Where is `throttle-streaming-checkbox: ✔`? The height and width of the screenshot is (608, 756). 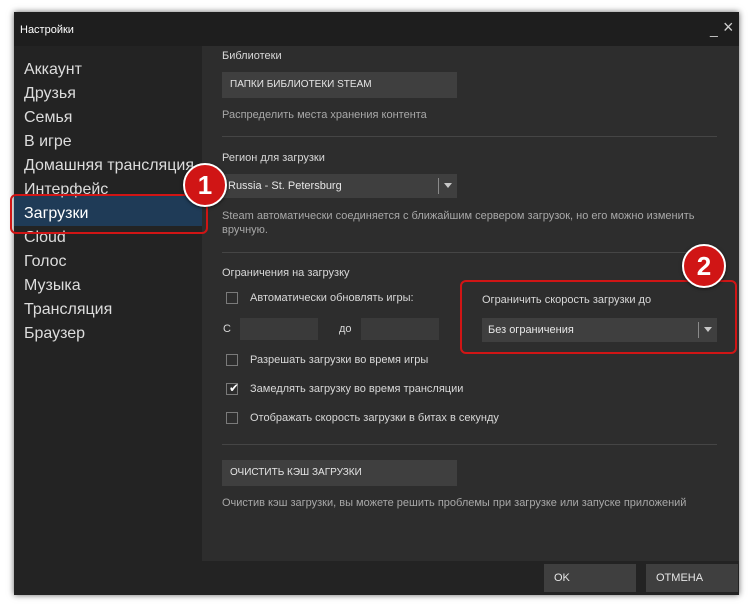
throttle-streaming-checkbox: ✔ is located at coordinates (233, 388).